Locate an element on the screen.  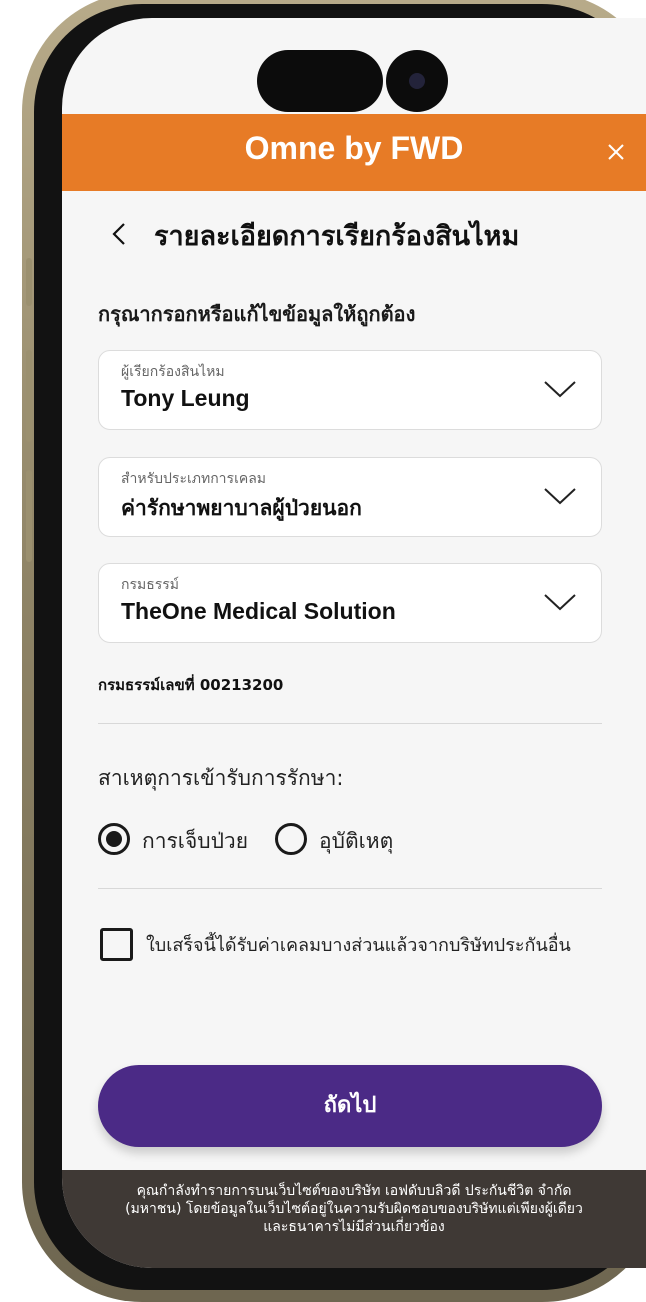
radio-illness: การเจ็บป่วย is located at coordinates (178, 839).